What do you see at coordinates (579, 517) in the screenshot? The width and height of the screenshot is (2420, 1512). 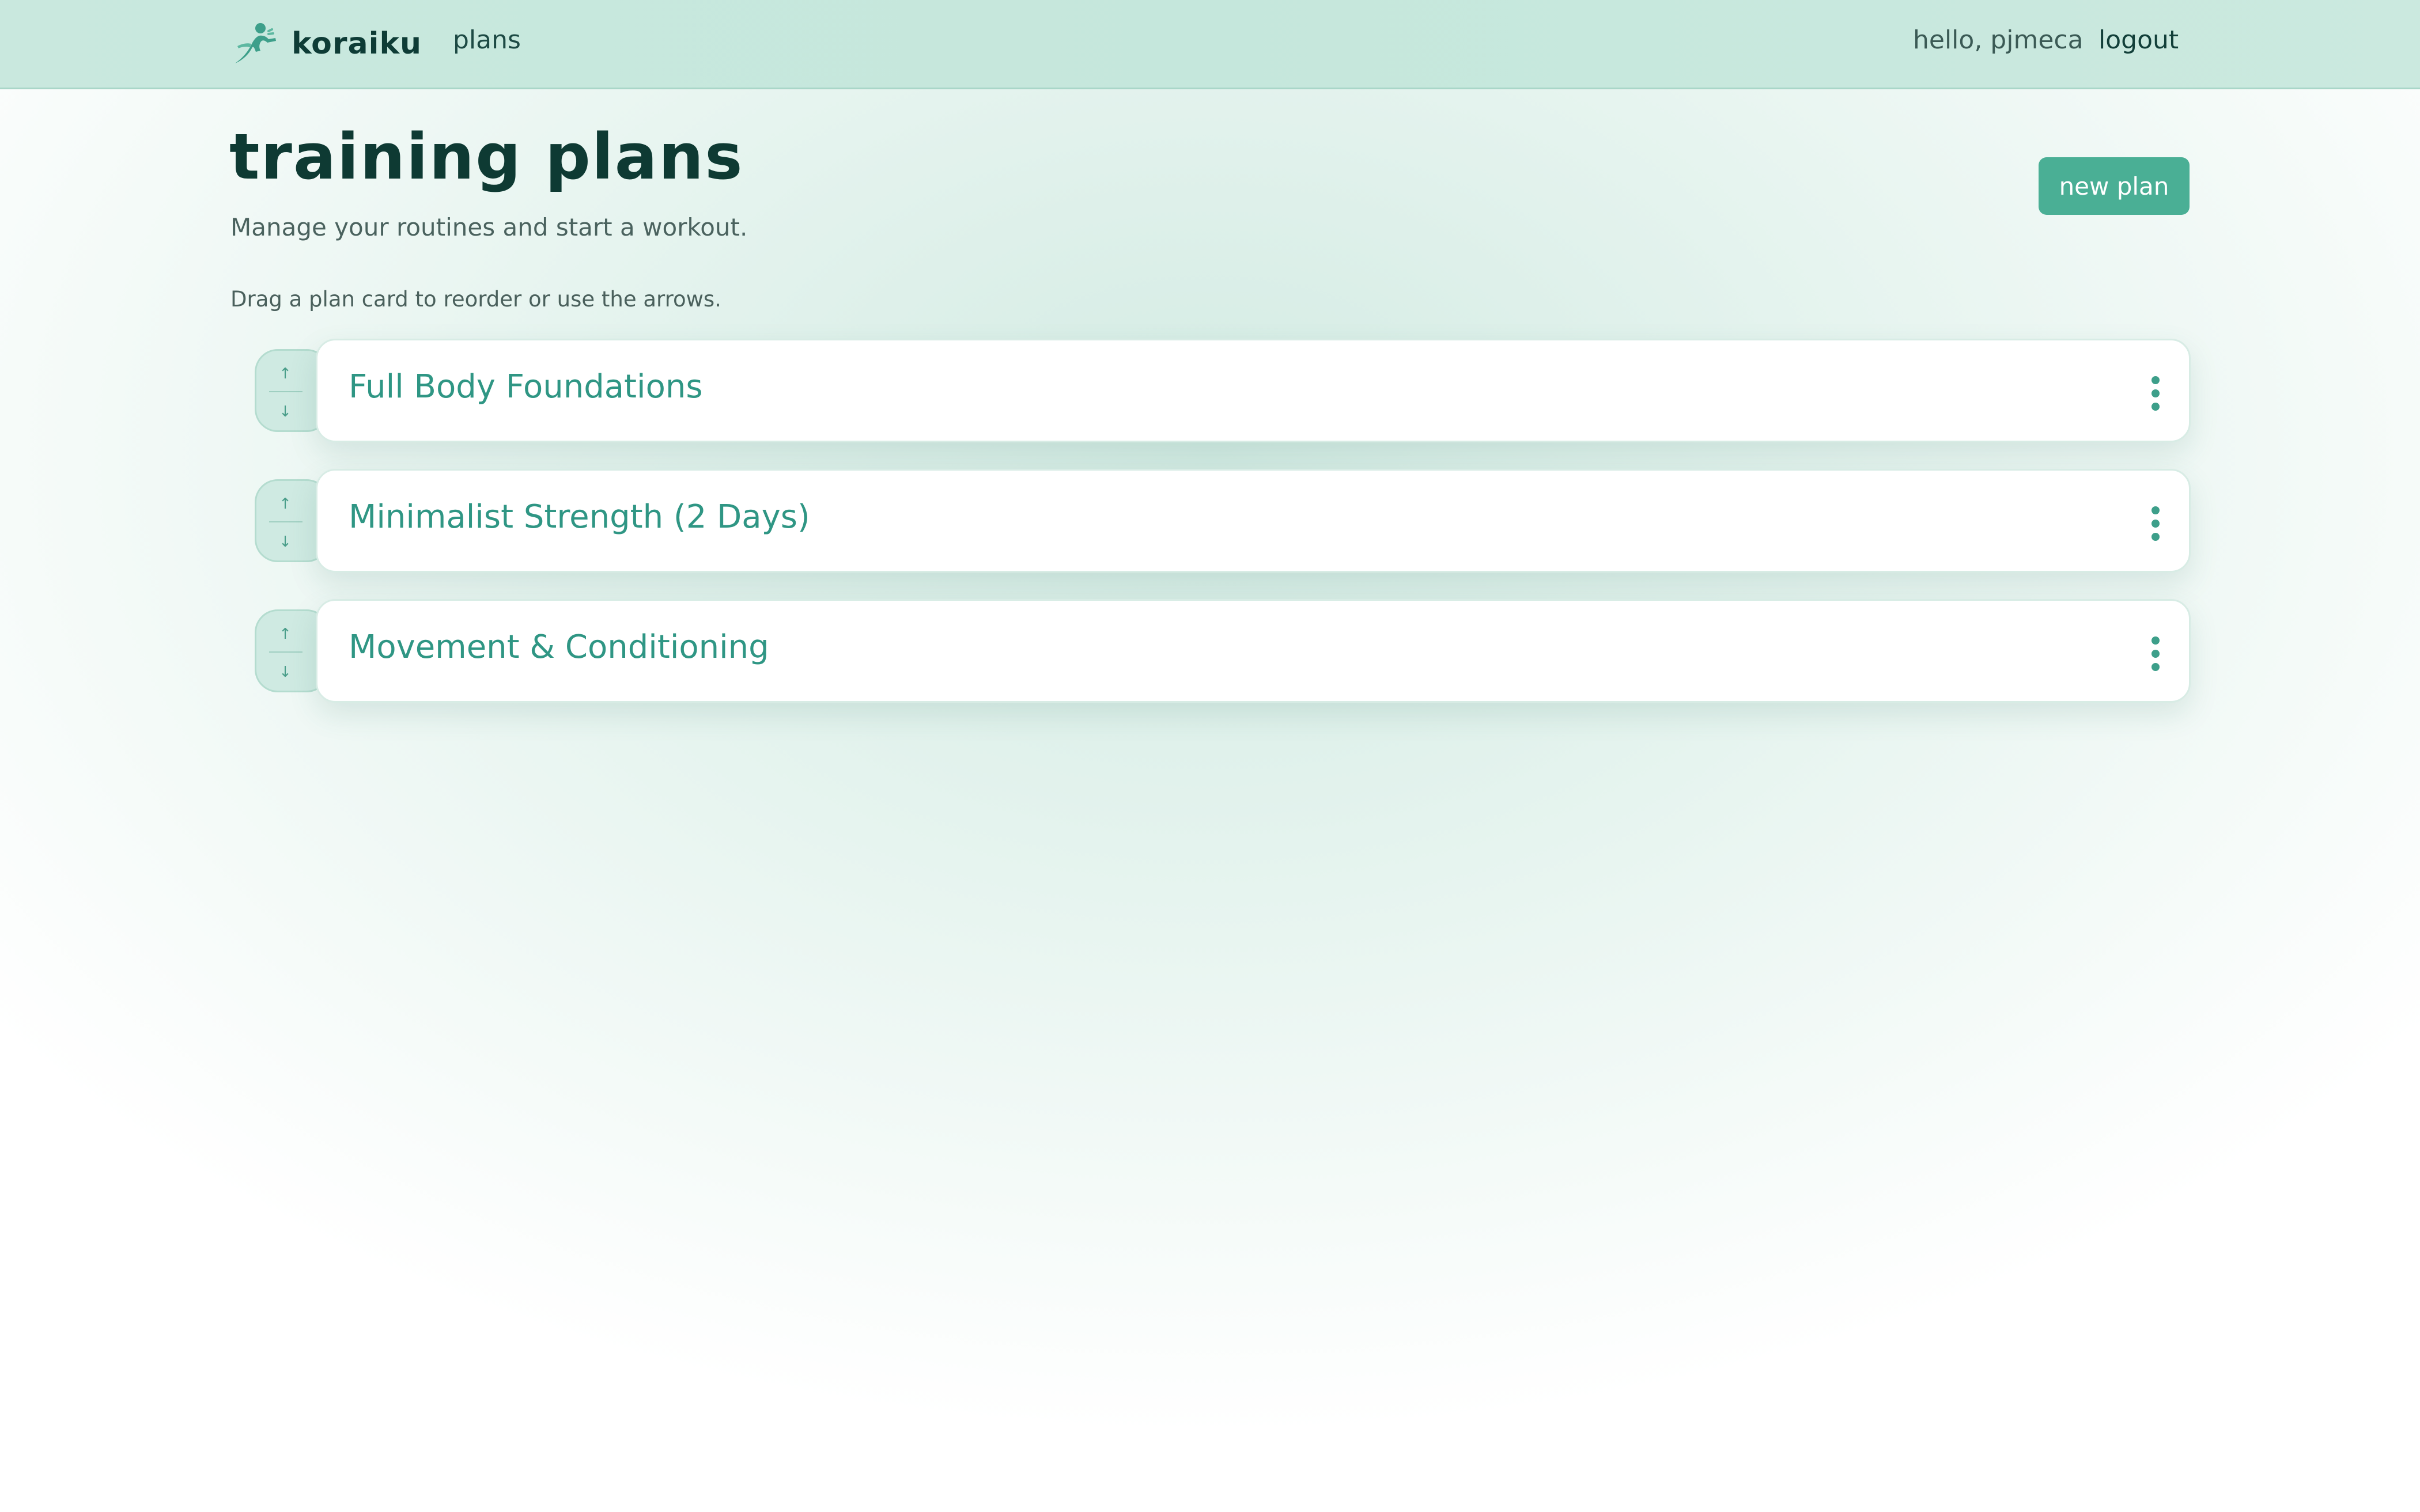 I see `plan-name: Minimalist Strength (2 Days)` at bounding box center [579, 517].